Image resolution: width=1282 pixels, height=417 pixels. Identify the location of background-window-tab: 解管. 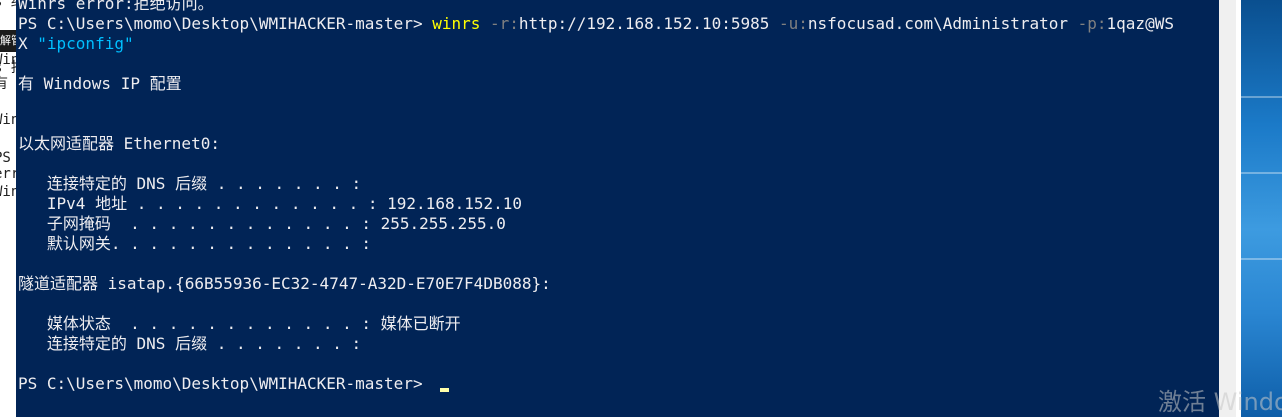
(8, 41).